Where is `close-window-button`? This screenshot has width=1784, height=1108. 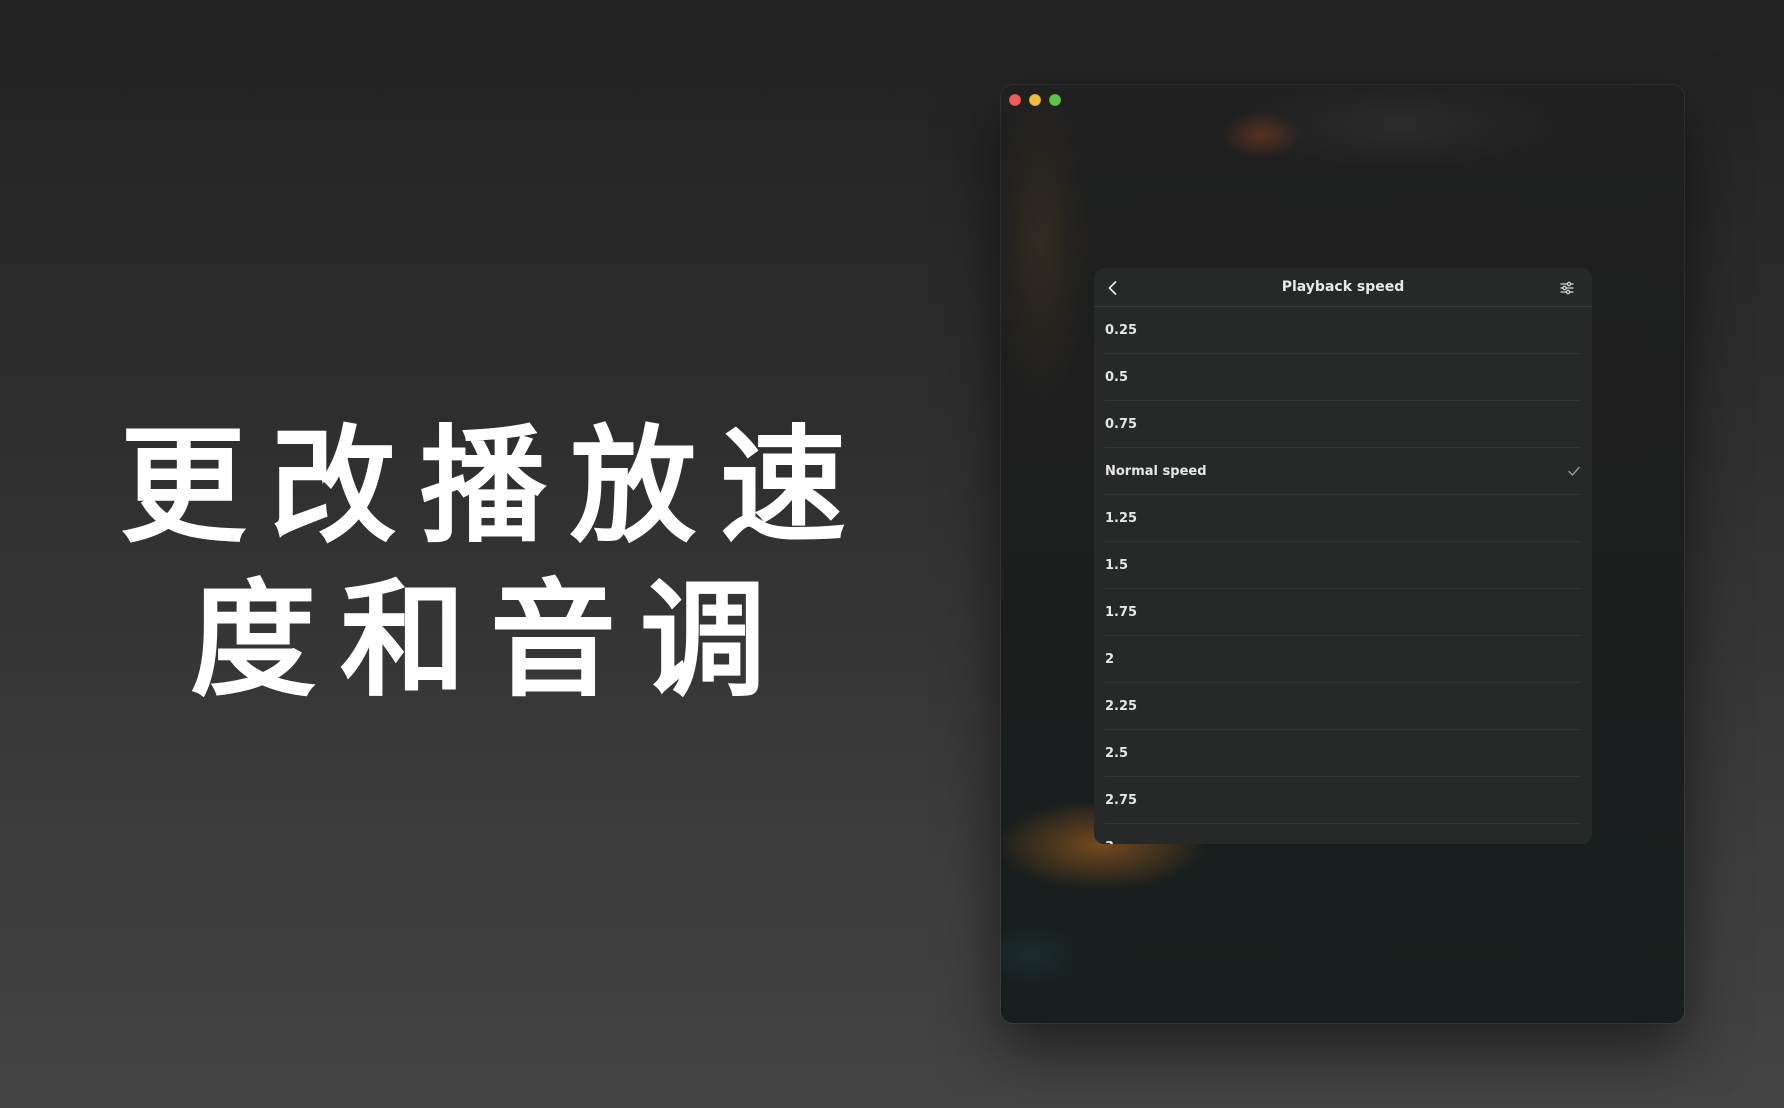 close-window-button is located at coordinates (1015, 100).